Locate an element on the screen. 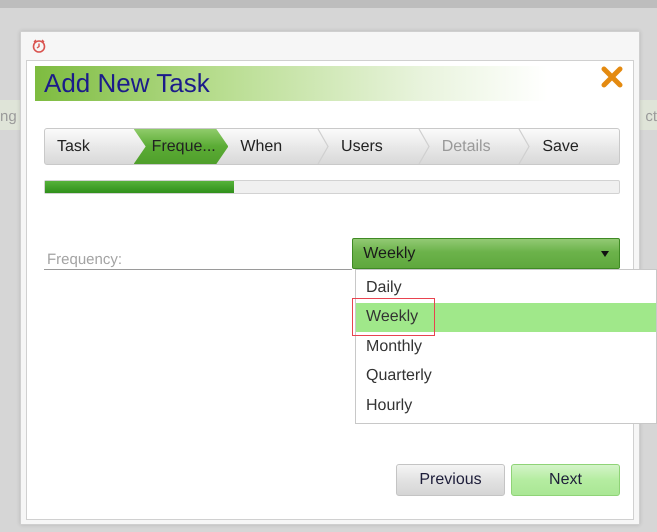  row-text: ng is located at coordinates (8, 116).